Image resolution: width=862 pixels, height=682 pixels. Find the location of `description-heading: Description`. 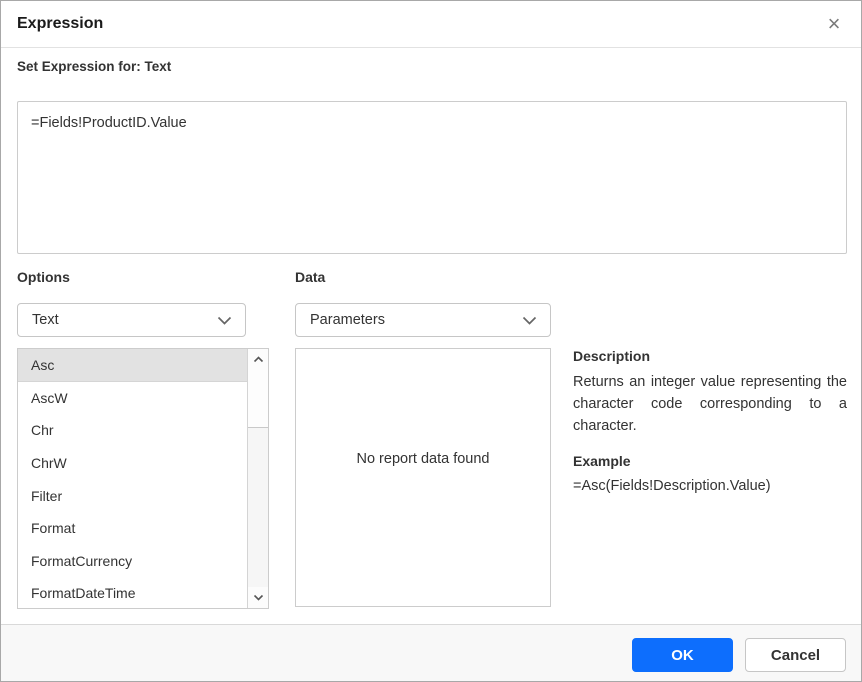

description-heading: Description is located at coordinates (612, 356).